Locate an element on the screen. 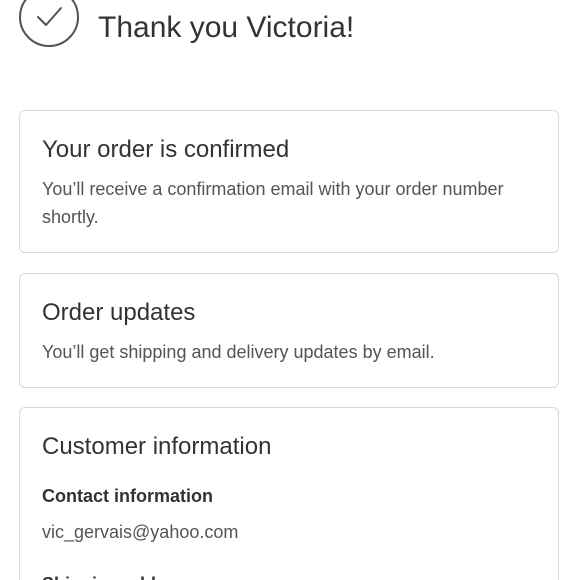 Image resolution: width=580 pixels, height=580 pixels. contact-email: vic_gervais@yahoo.com is located at coordinates (140, 532).